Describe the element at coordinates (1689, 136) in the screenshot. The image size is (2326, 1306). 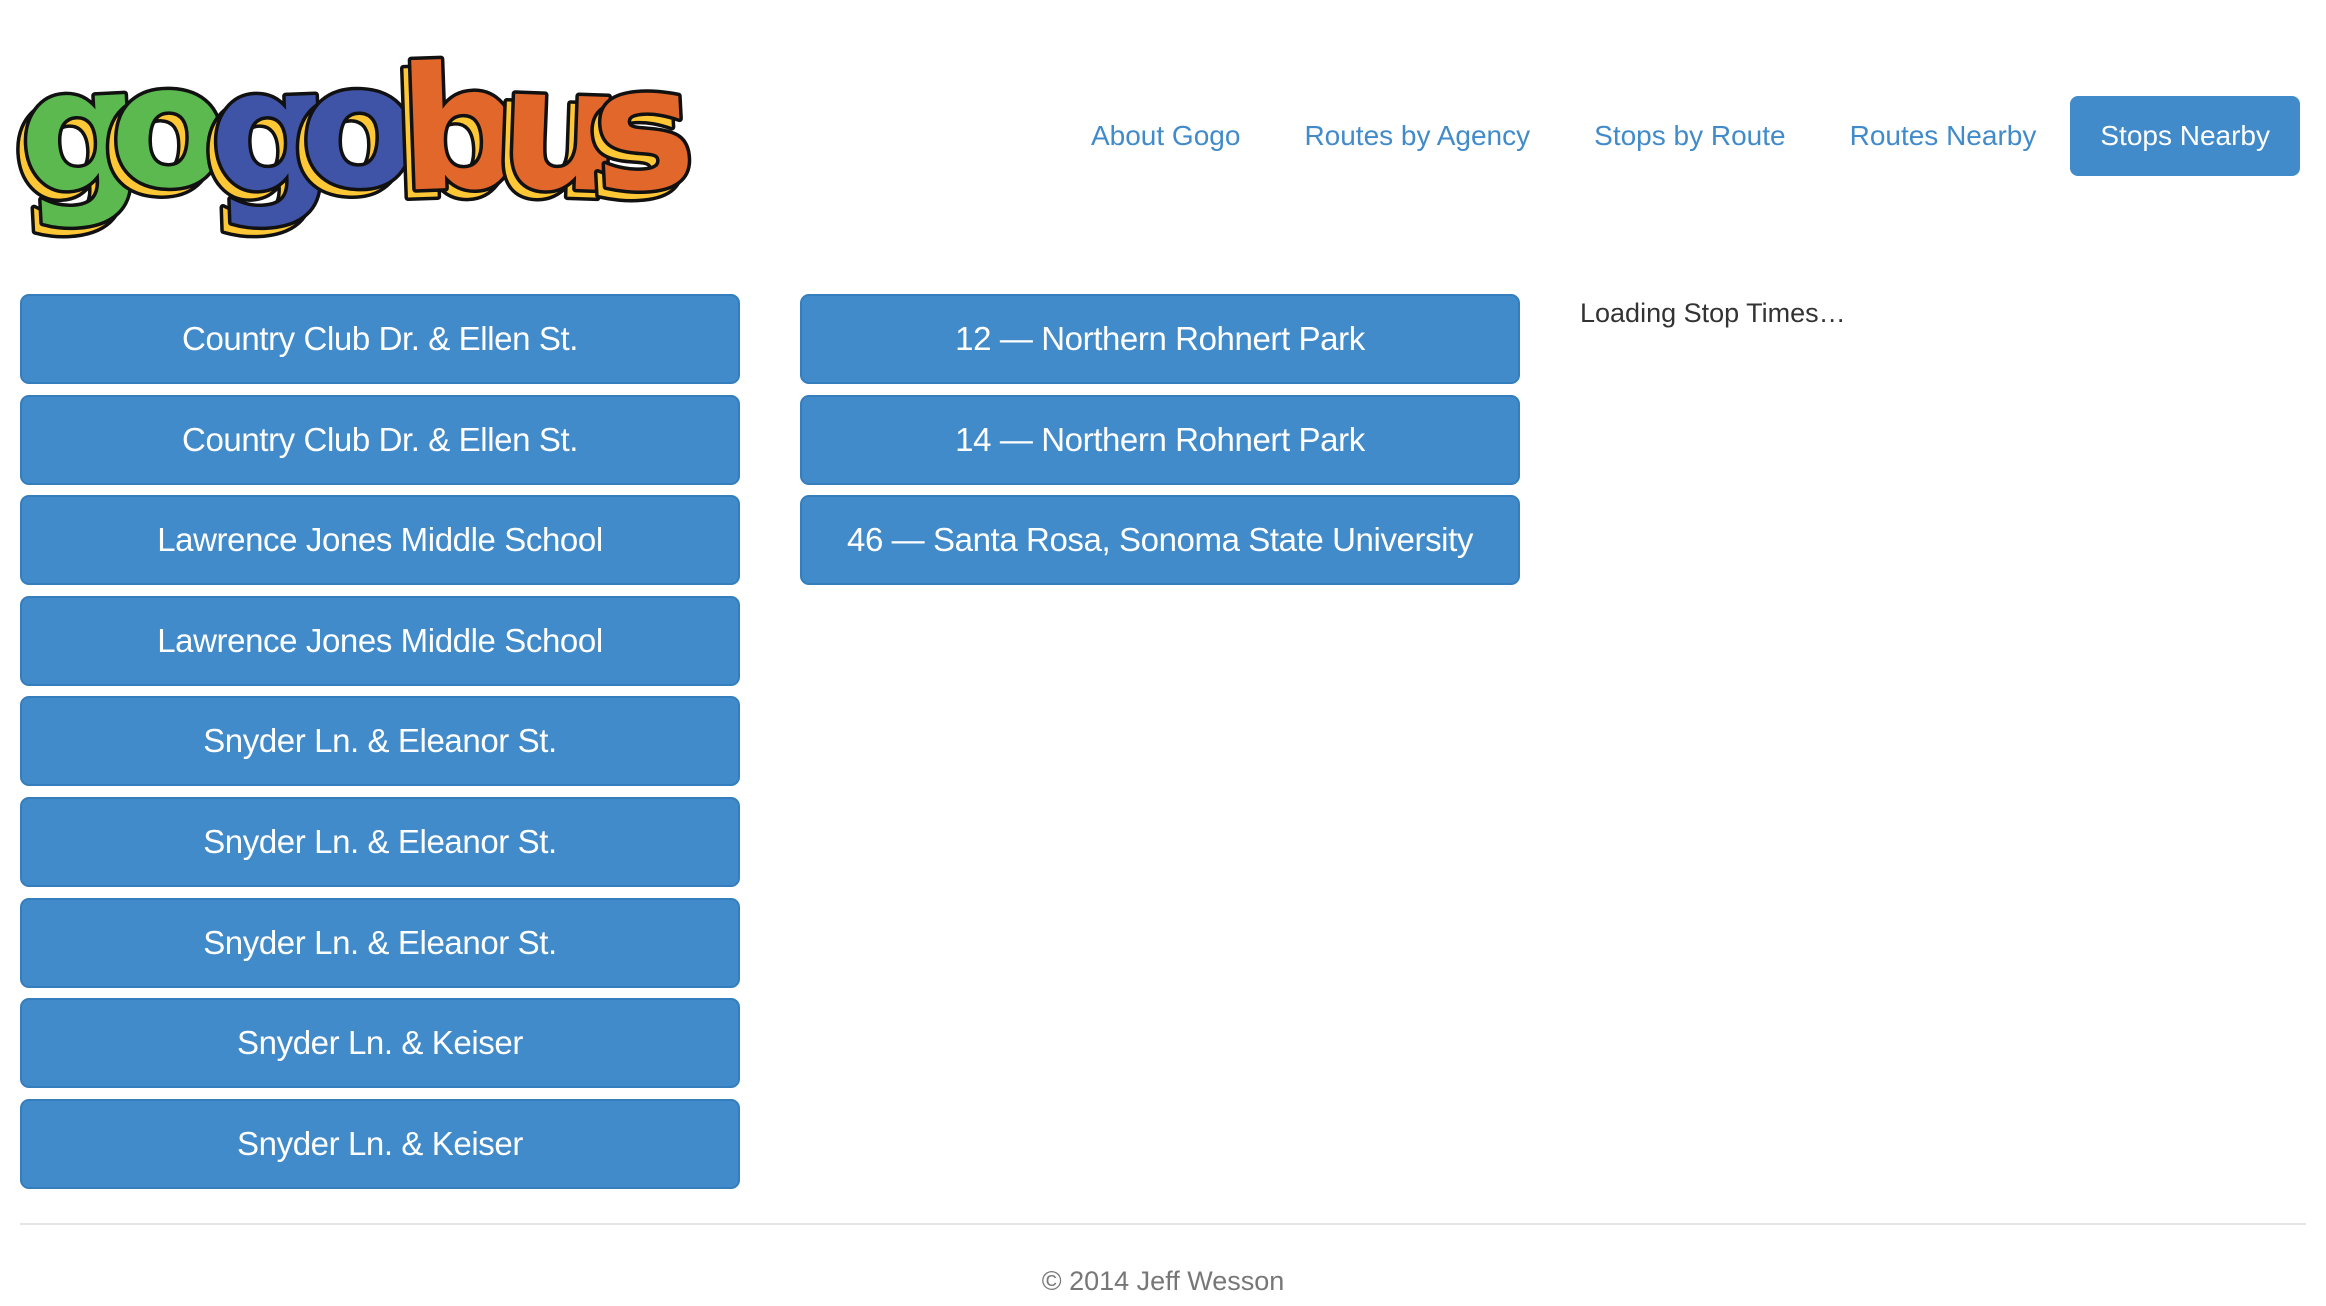
I see `nav-stops-by-route: Stops by Route` at that location.